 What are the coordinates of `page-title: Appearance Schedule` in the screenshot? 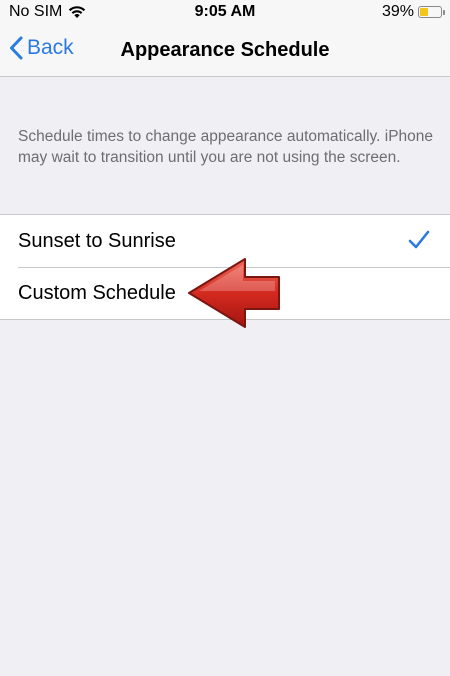 It's located at (225, 50).